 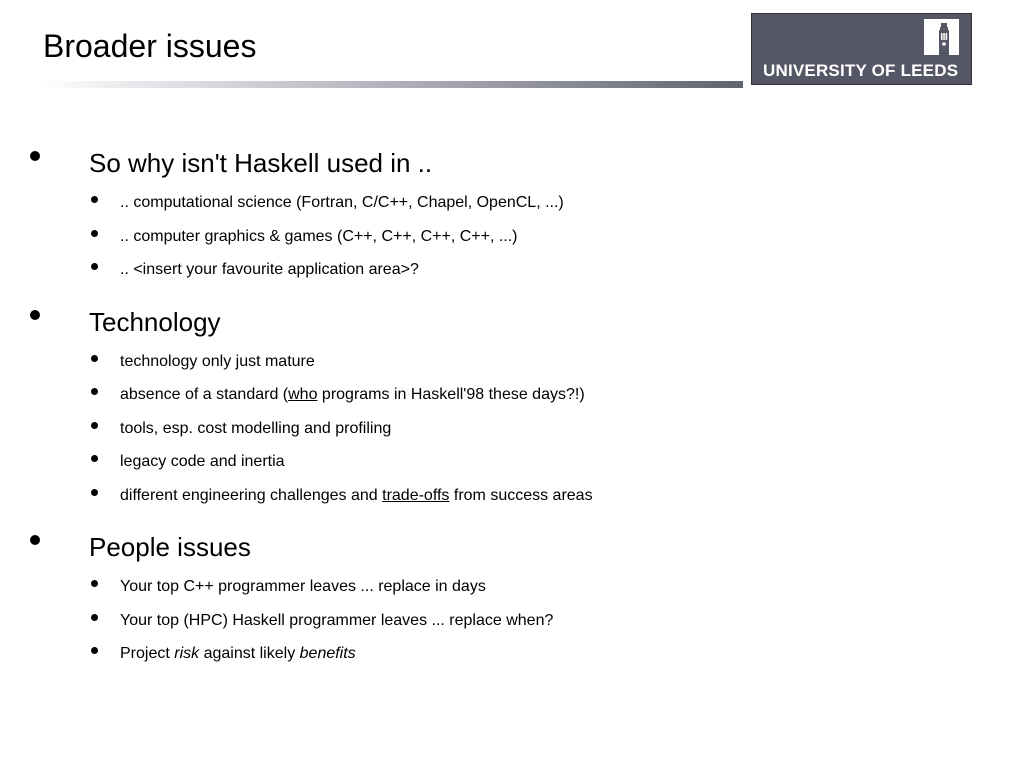 What do you see at coordinates (202, 461) in the screenshot?
I see `list-item: legacy code and inertia` at bounding box center [202, 461].